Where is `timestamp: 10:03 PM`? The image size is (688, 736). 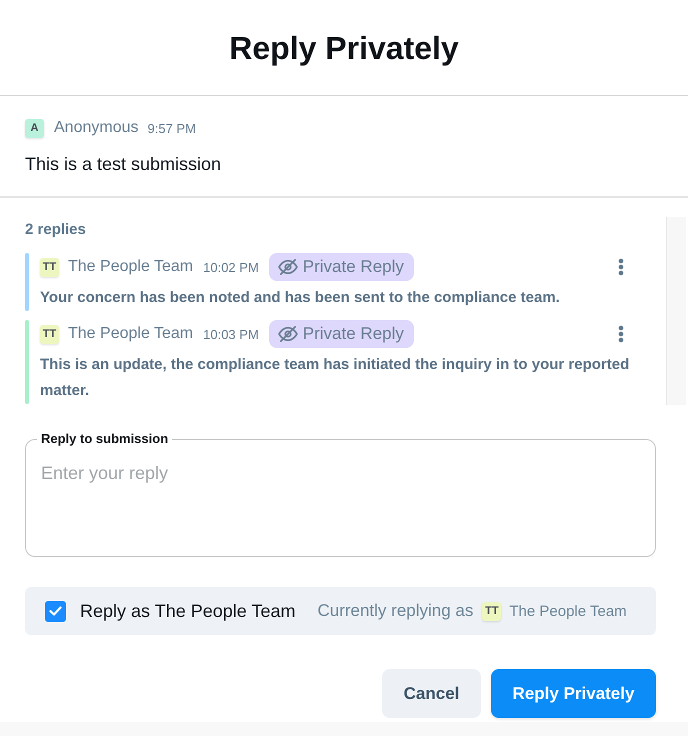 timestamp: 10:03 PM is located at coordinates (231, 334).